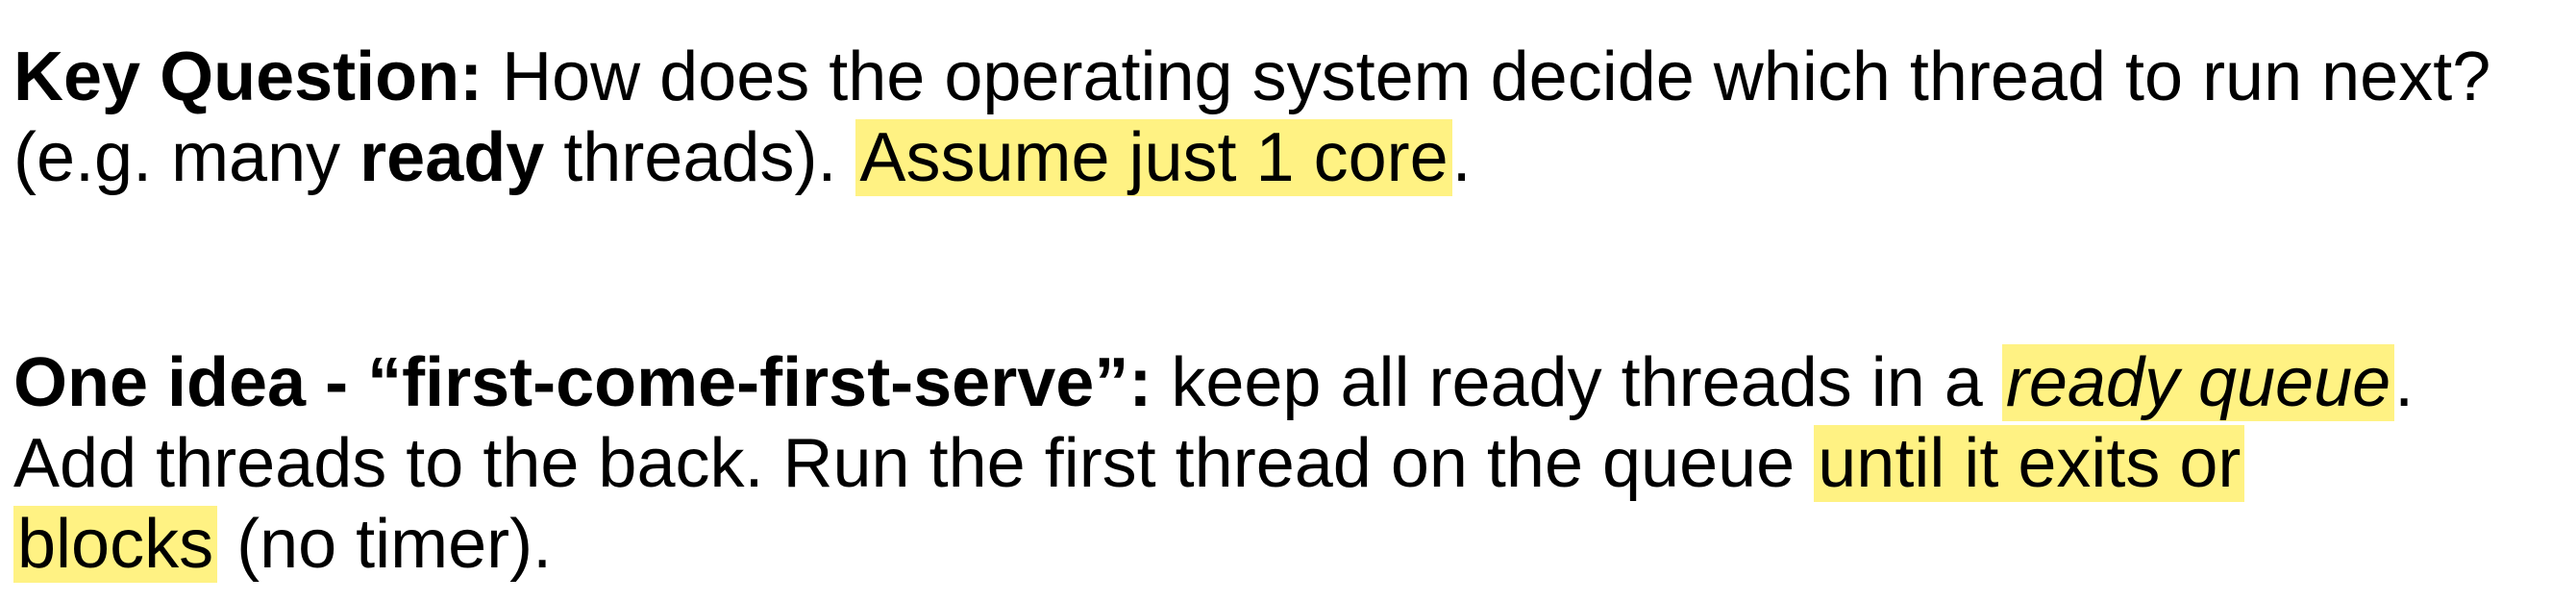 The width and height of the screenshot is (2576, 602). What do you see at coordinates (385, 544) in the screenshot?
I see `no-timer-text: (no timer).` at bounding box center [385, 544].